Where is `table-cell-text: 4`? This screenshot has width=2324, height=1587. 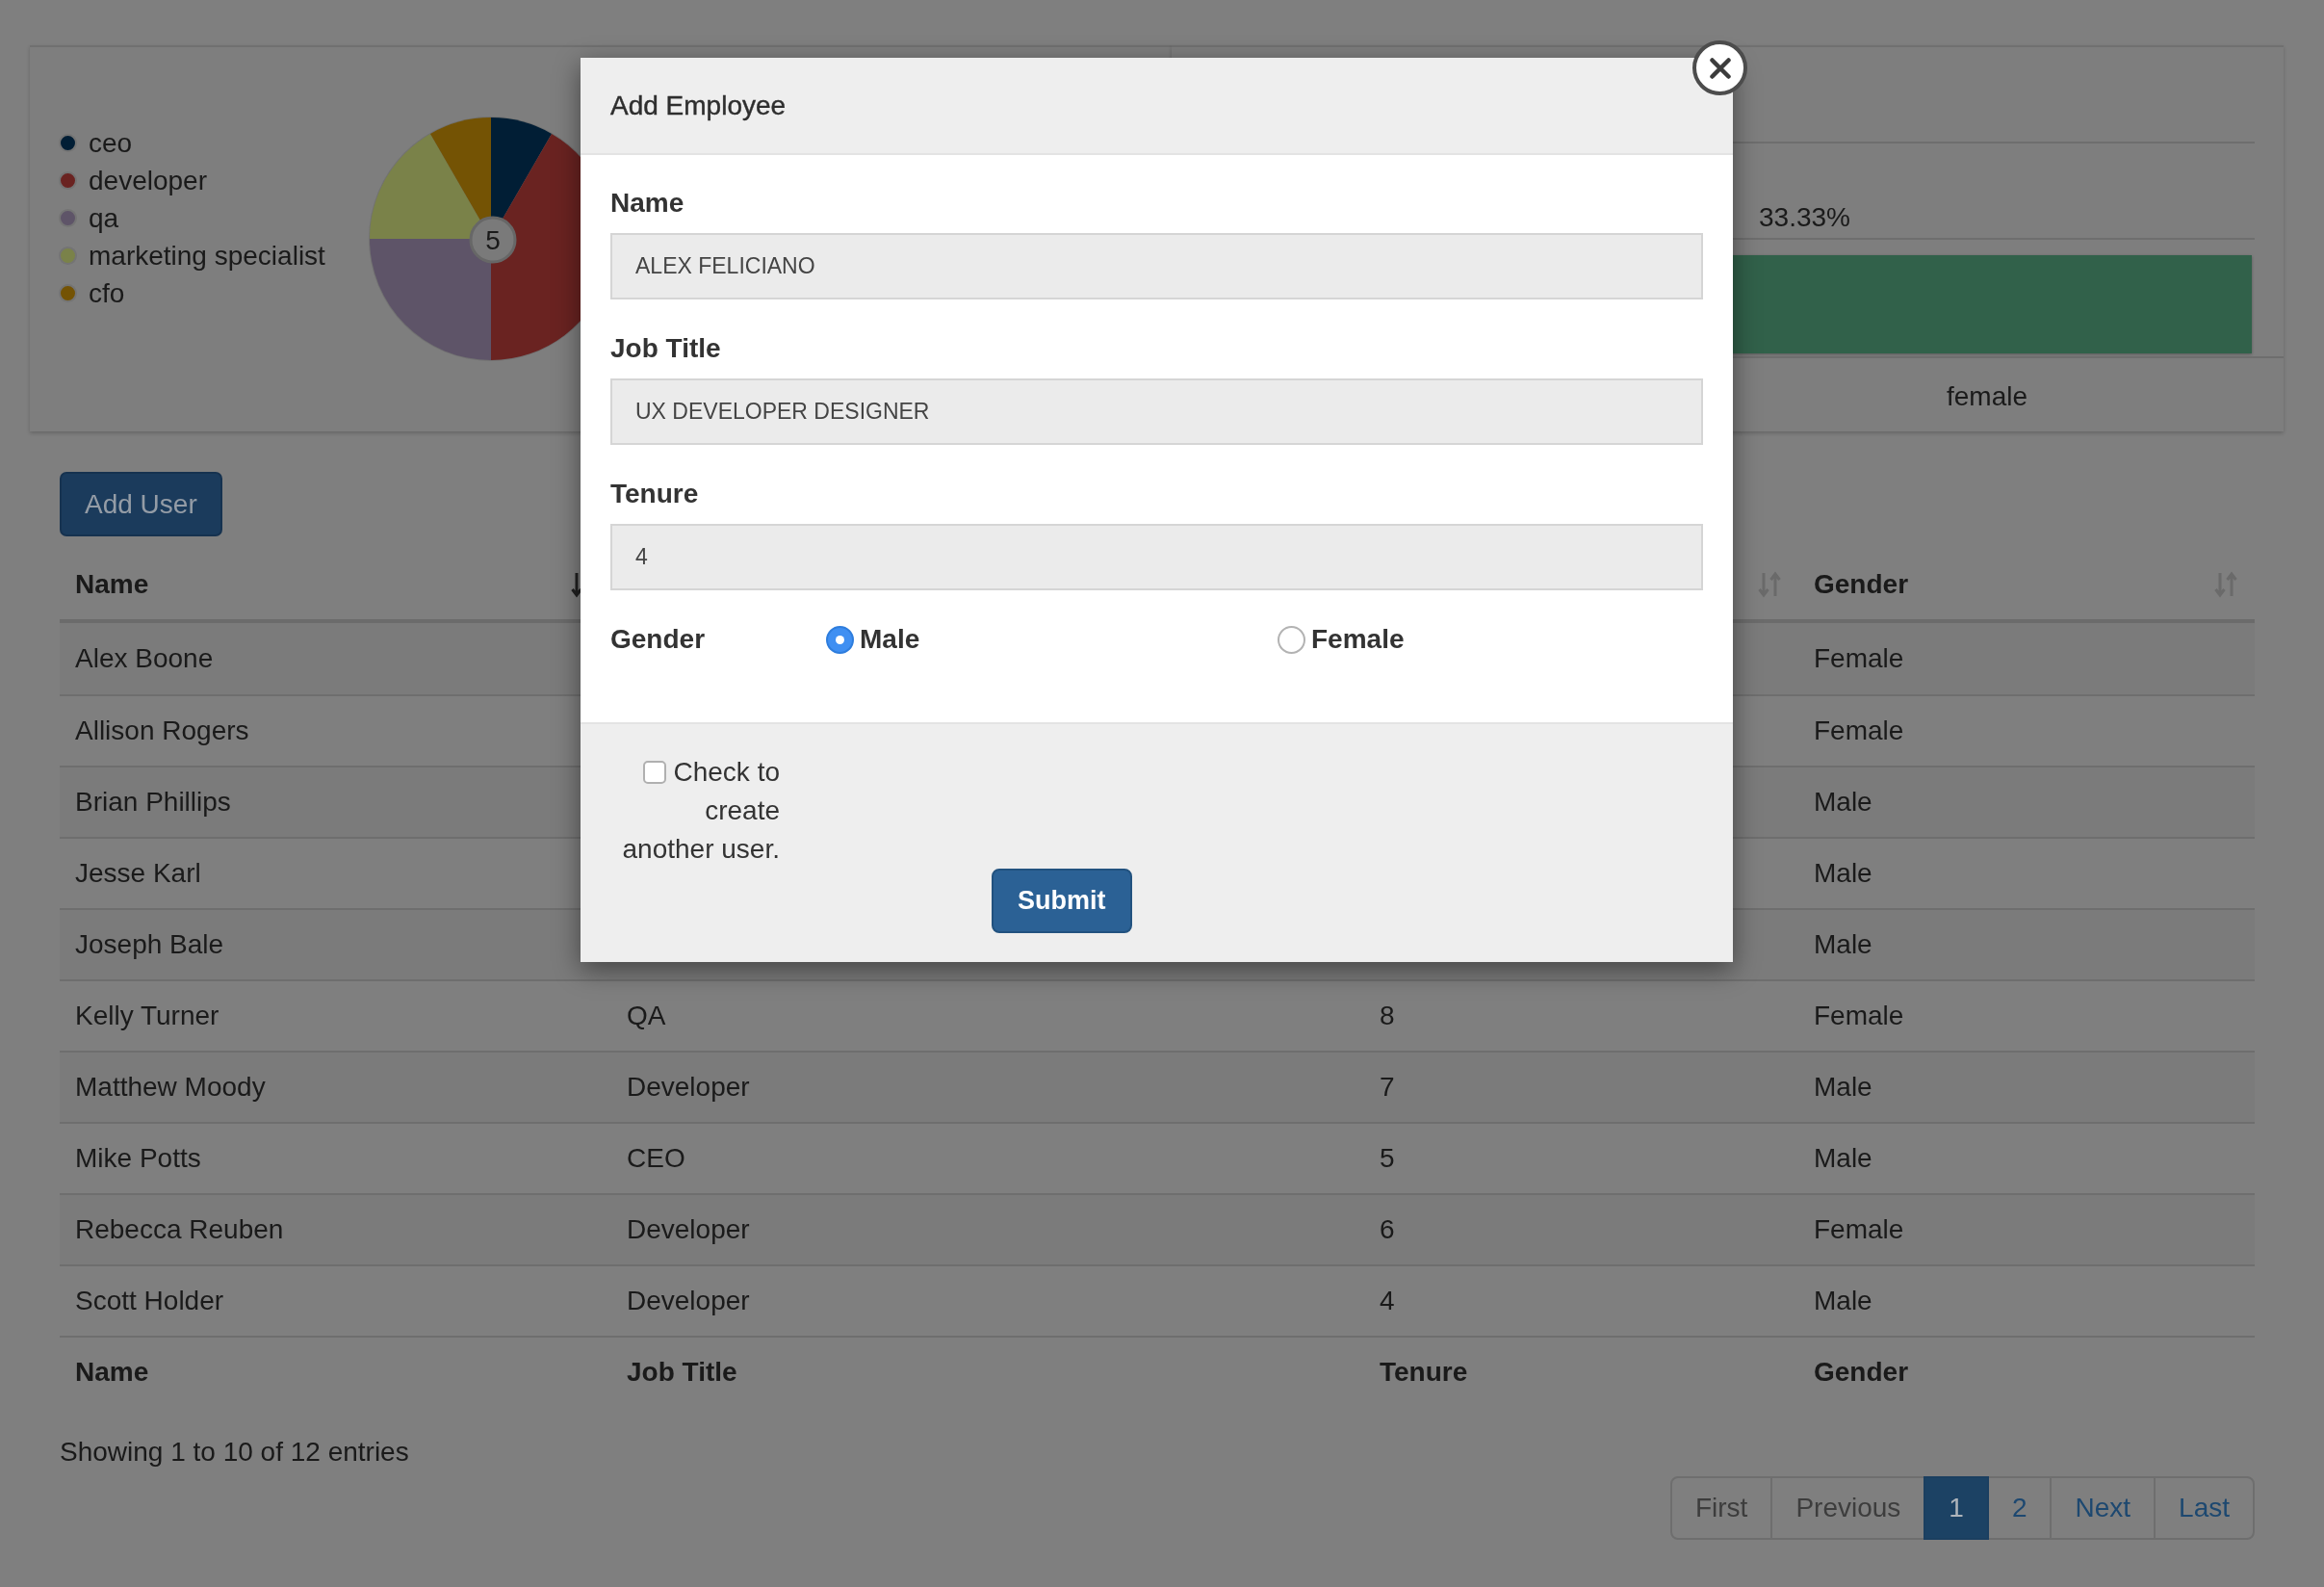 table-cell-text: 4 is located at coordinates (1387, 1301).